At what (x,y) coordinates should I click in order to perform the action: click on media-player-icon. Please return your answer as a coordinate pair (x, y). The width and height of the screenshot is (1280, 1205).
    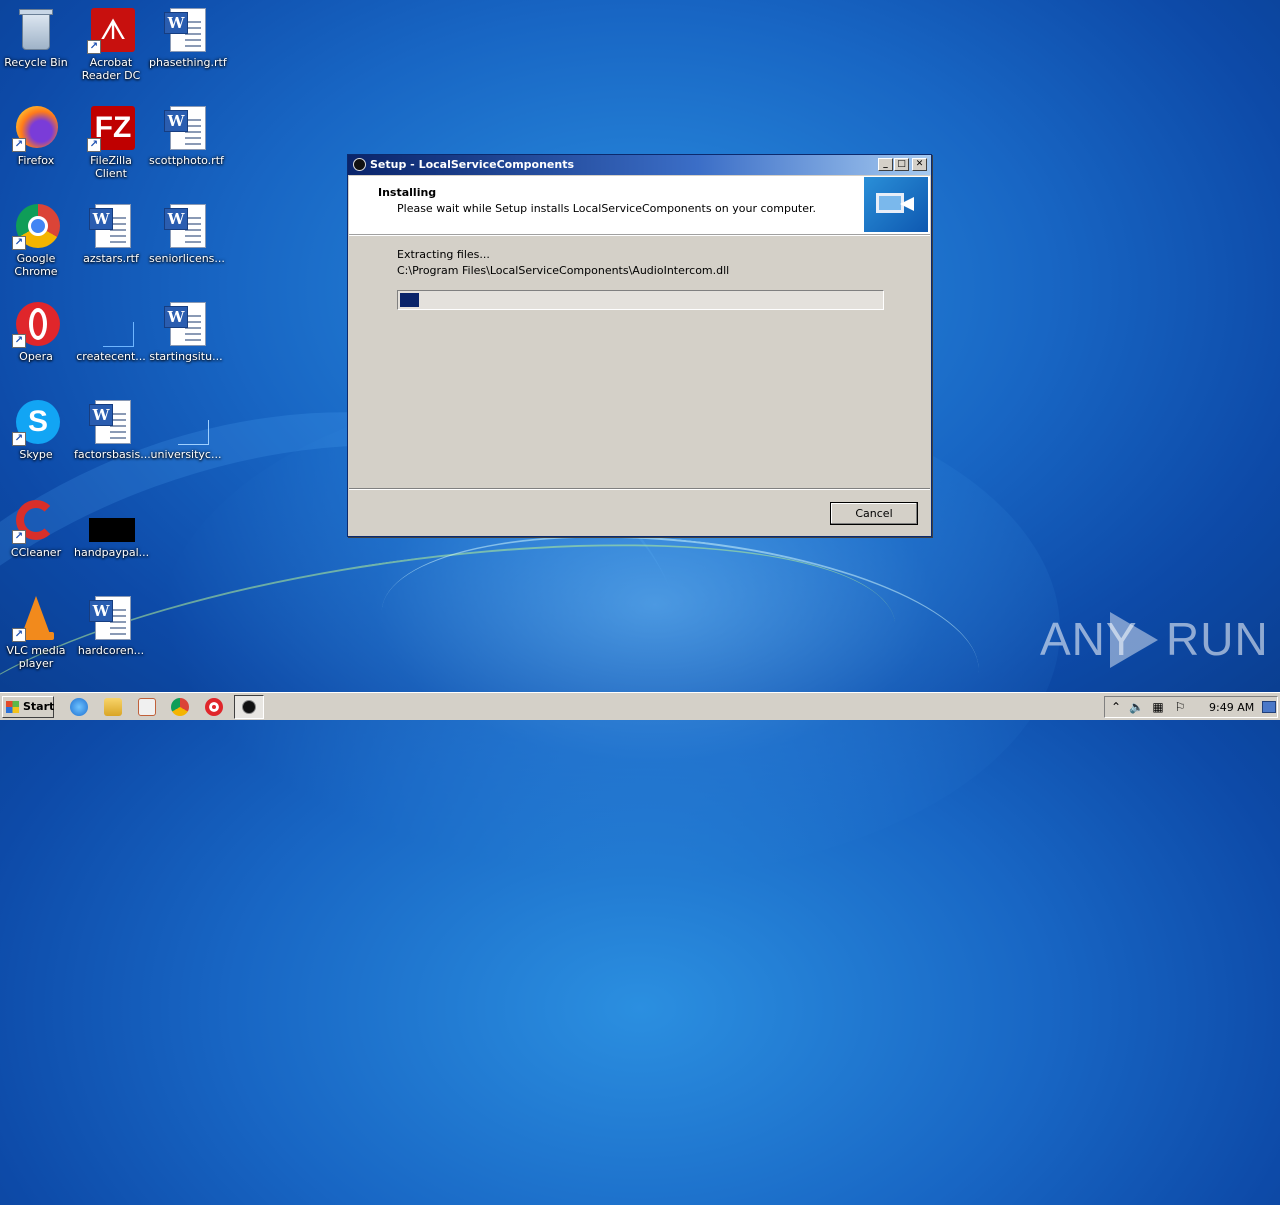
    Looking at the image, I should click on (147, 707).